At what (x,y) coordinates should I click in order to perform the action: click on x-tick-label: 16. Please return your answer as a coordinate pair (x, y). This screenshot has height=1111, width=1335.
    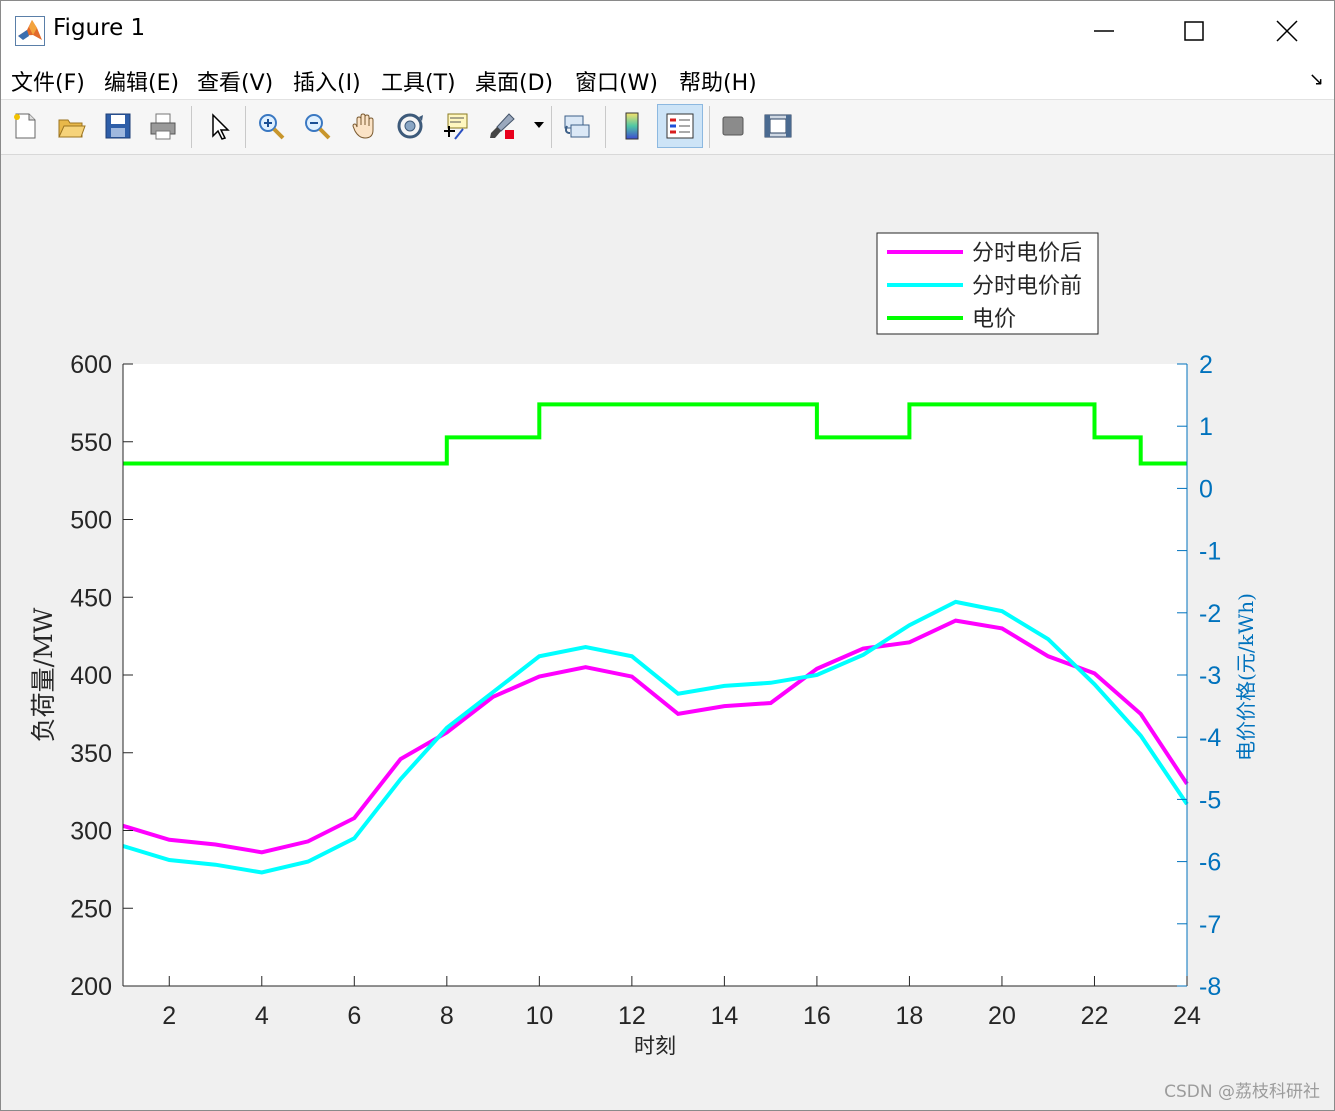
    Looking at the image, I should click on (817, 1016).